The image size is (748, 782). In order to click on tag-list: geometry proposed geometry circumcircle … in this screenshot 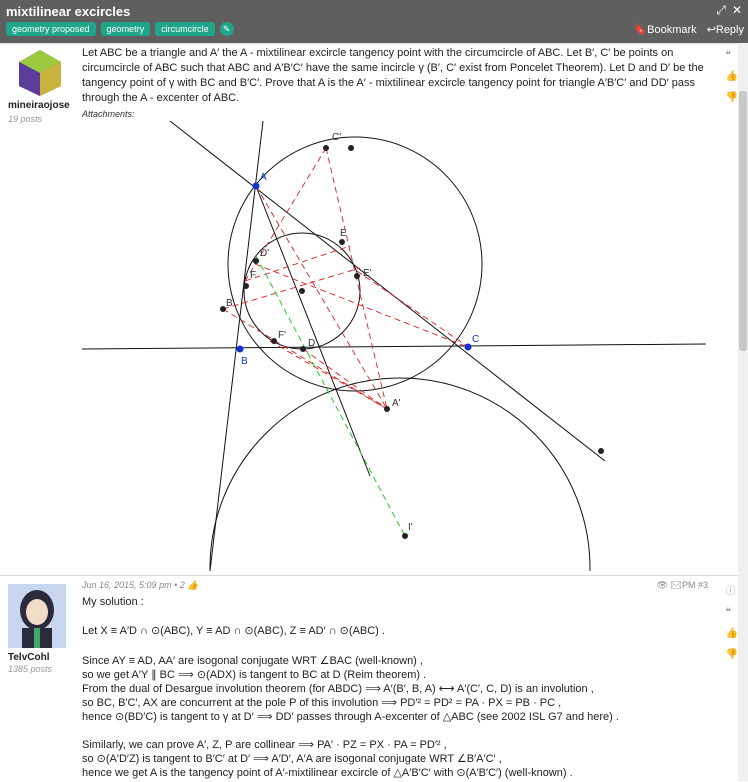, I will do `click(120, 29)`.